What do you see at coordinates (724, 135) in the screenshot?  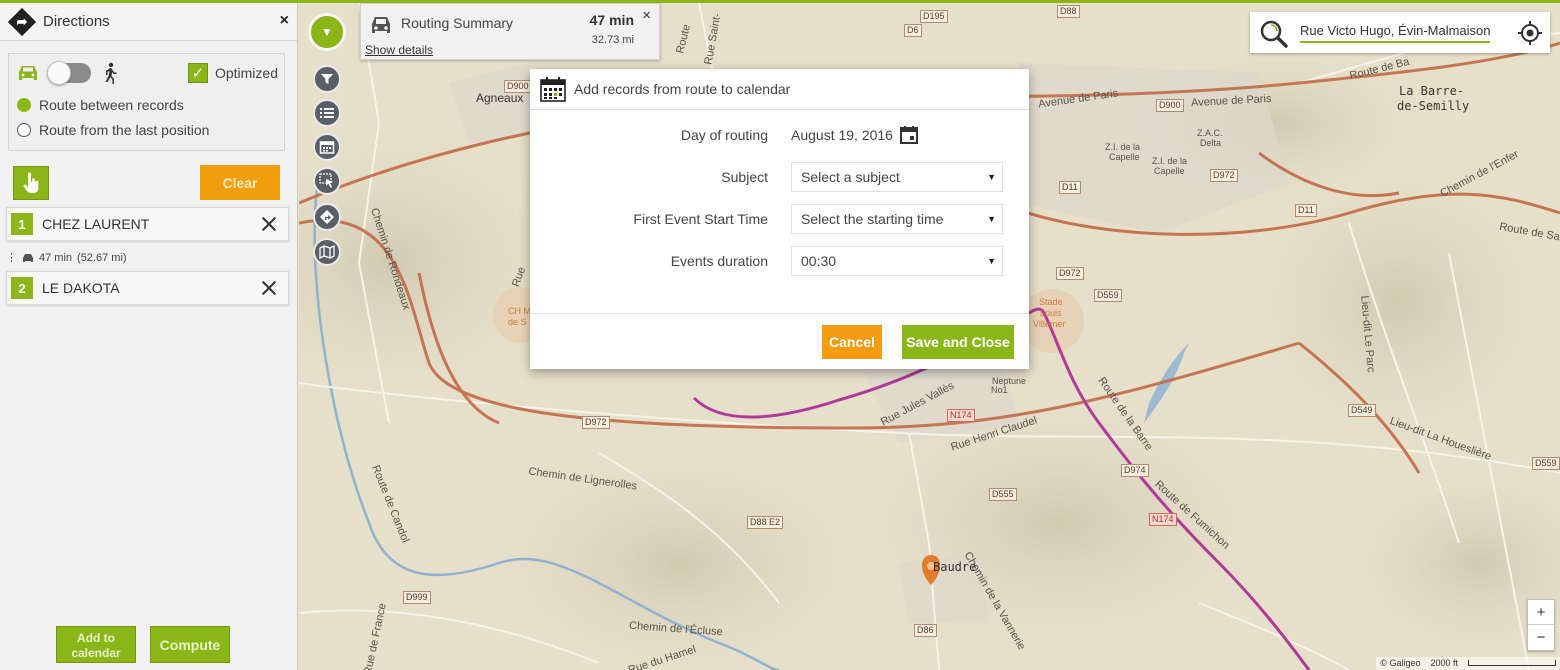 I see `day-of-routing-label: Day of routing` at bounding box center [724, 135].